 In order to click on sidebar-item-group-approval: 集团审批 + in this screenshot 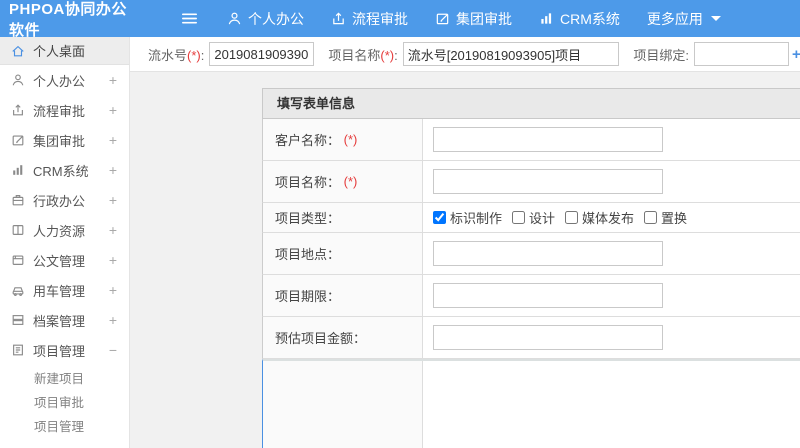, I will do `click(64, 140)`.